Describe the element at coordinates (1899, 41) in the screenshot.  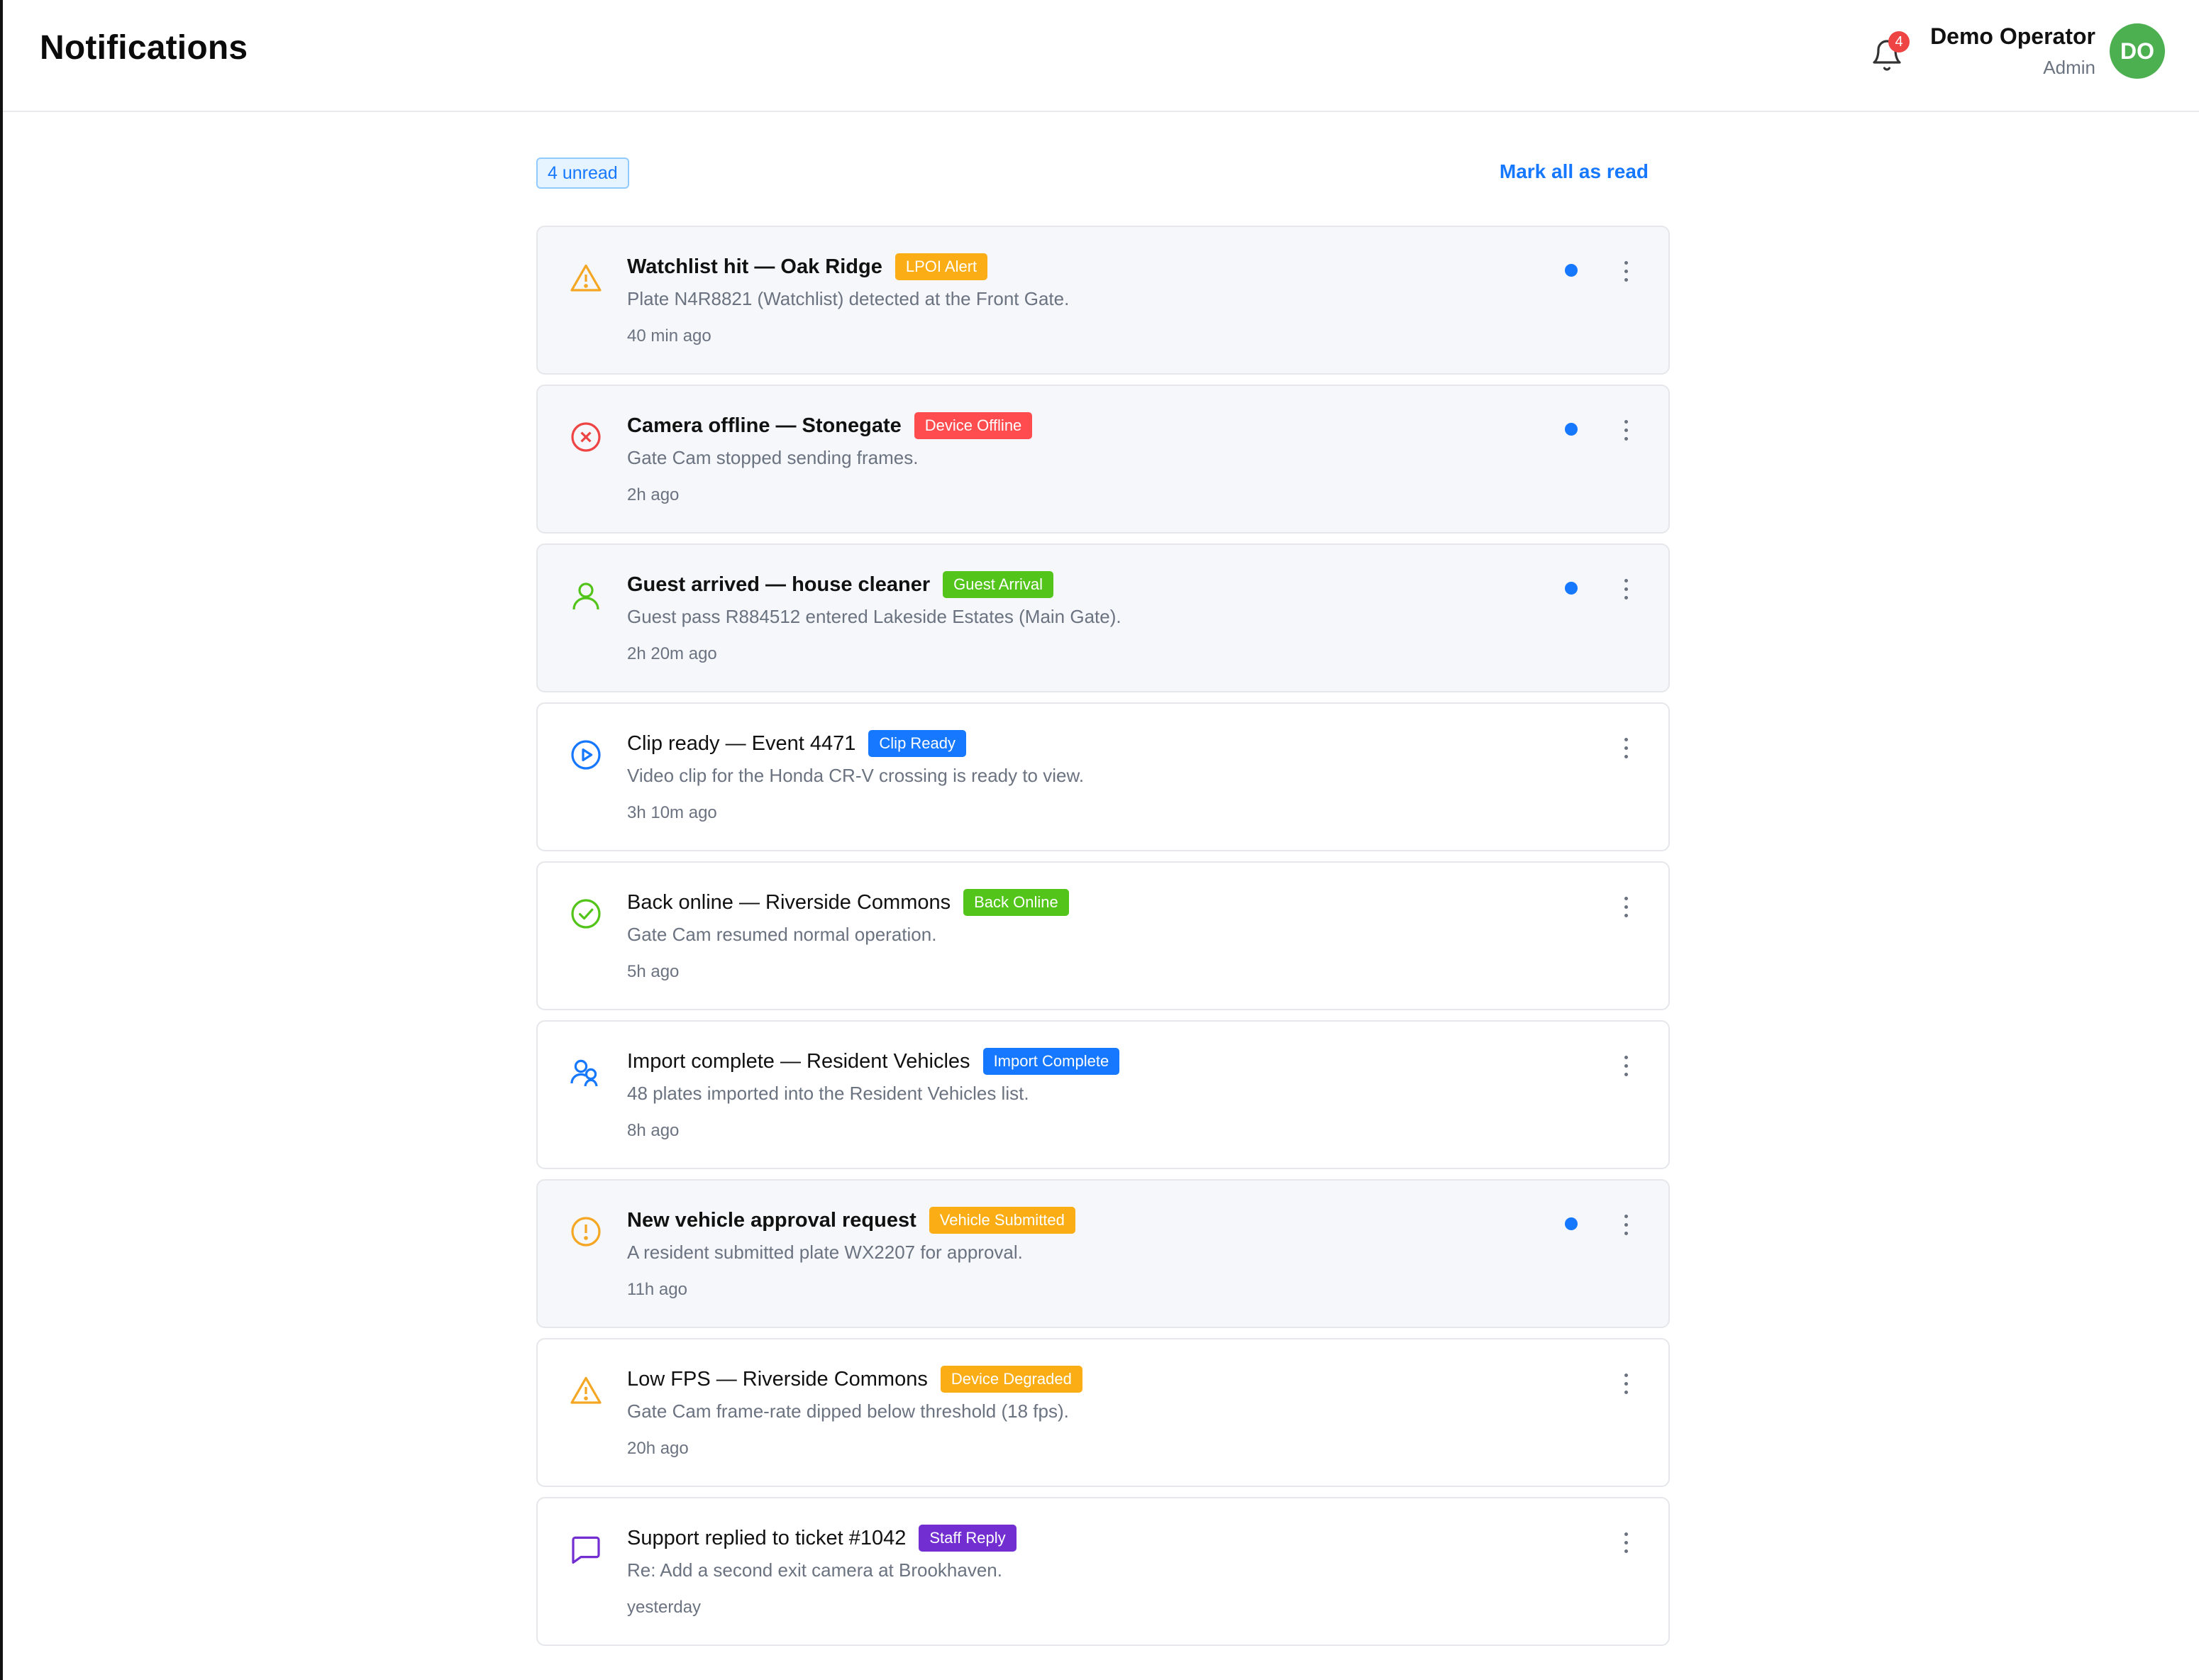
I see `notification-count-badge: 4` at that location.